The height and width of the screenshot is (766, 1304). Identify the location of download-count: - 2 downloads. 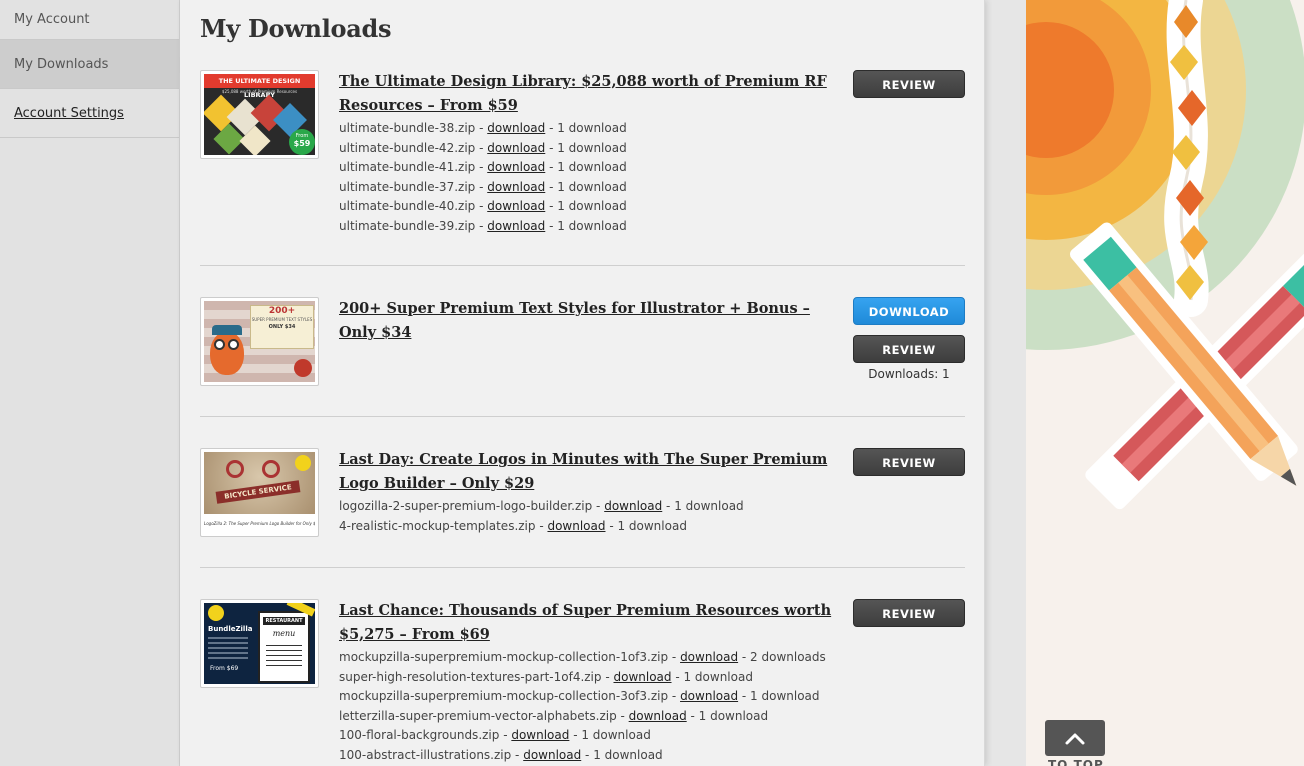
(782, 657).